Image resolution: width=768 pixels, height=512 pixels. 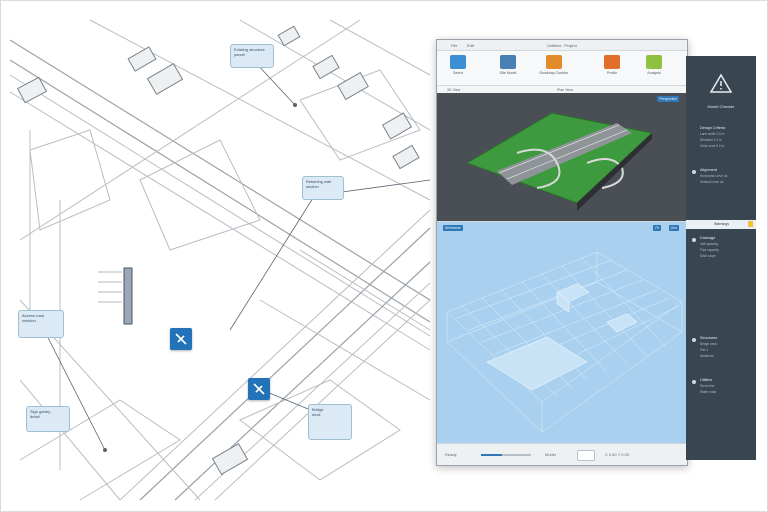 I want to click on warnings-label: Warnings, so click(x=722, y=224).